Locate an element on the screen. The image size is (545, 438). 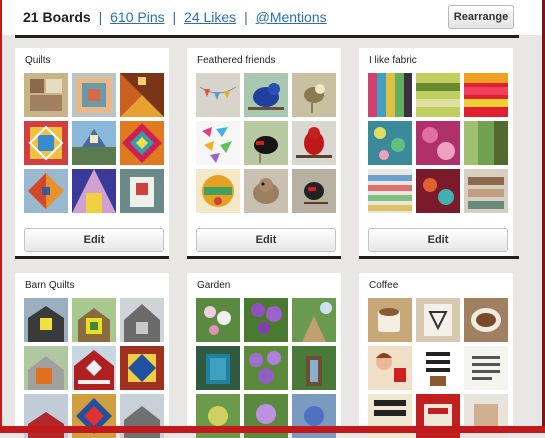
board-title: Feathered friends is located at coordinates (236, 60).